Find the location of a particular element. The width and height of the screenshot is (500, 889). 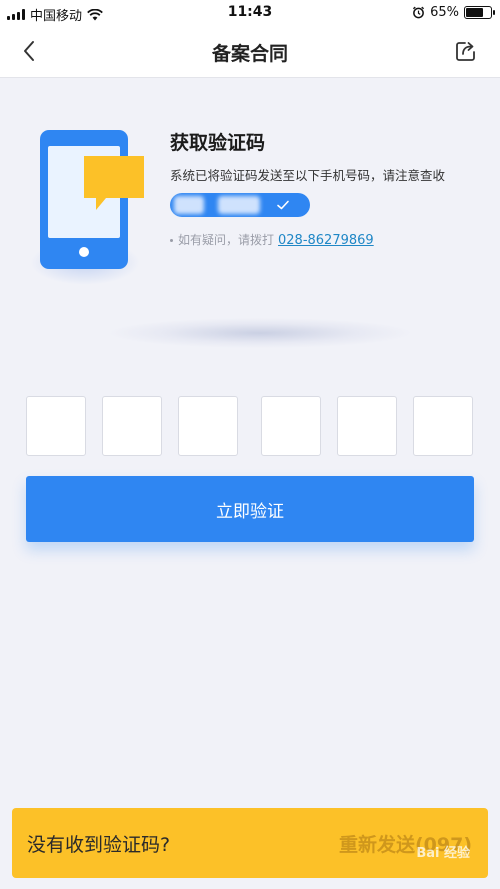

check-icon is located at coordinates (283, 205).